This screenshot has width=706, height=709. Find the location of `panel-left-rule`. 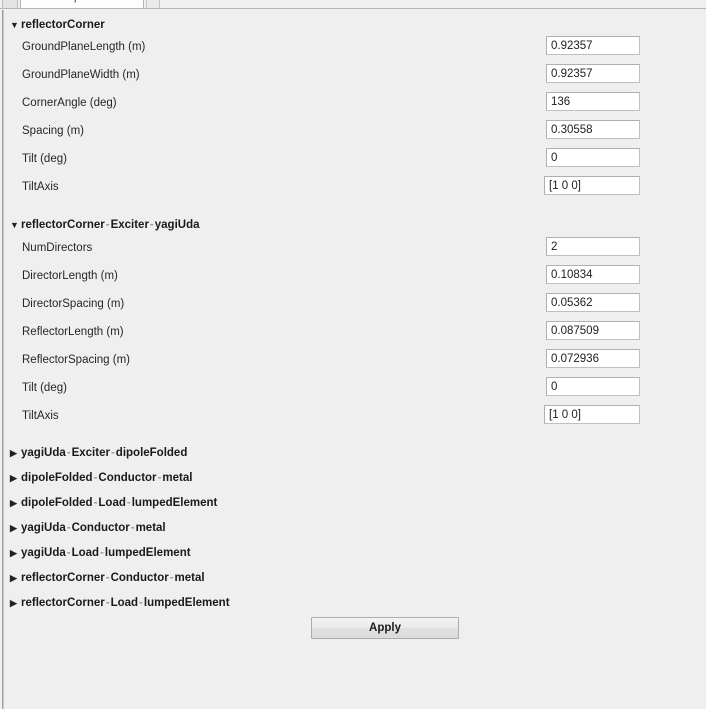

panel-left-rule is located at coordinates (3, 359).